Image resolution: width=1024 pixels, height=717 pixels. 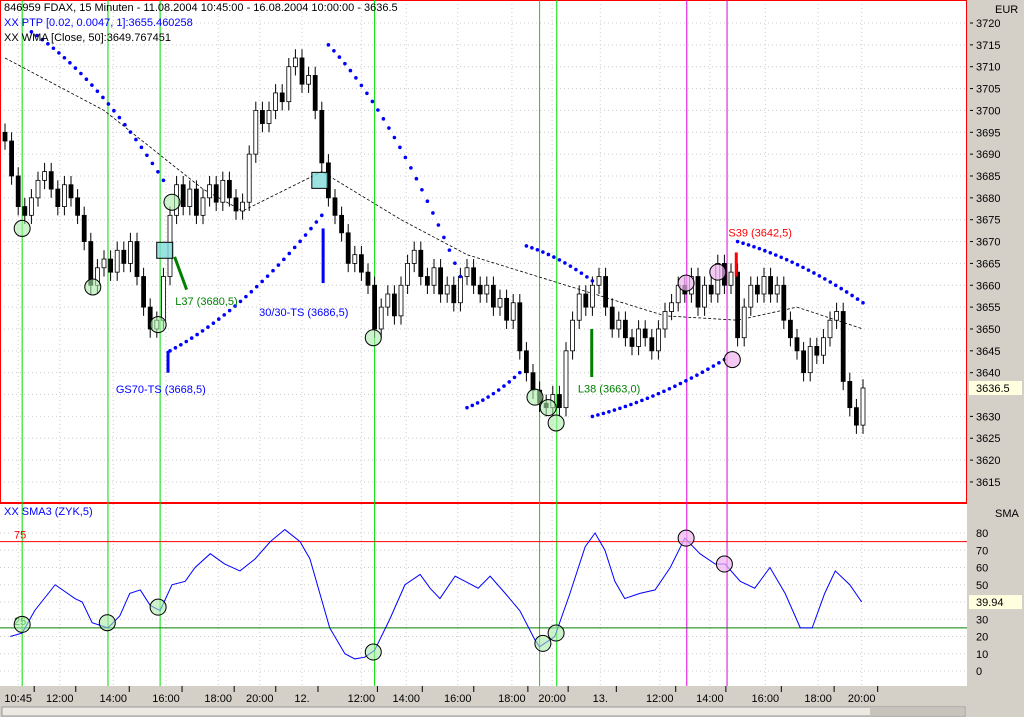 What do you see at coordinates (988, 374) in the screenshot?
I see `price-tick-label: 3640` at bounding box center [988, 374].